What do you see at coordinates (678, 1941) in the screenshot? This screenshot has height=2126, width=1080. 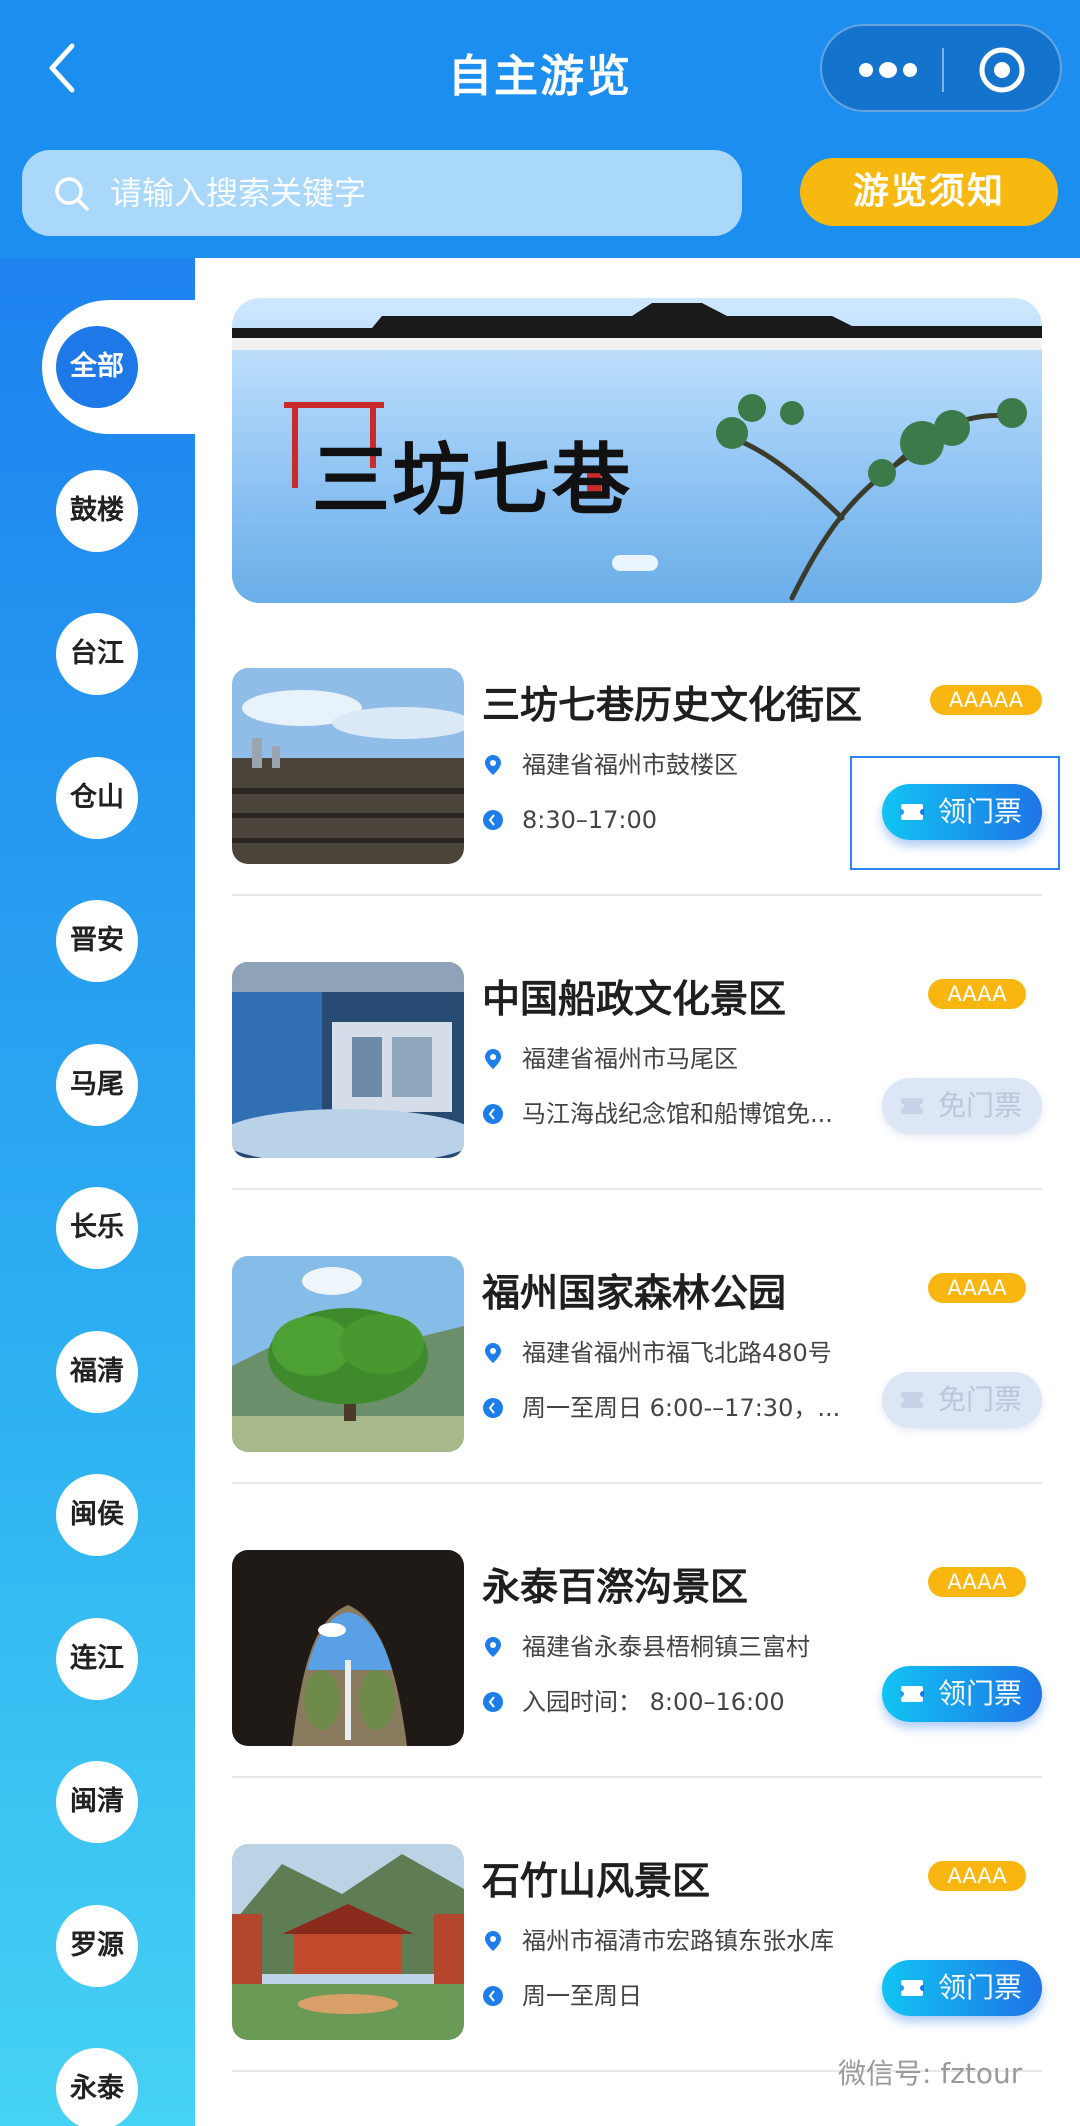 I see `address-text: 福州市福清市宏路镇东张水库` at bounding box center [678, 1941].